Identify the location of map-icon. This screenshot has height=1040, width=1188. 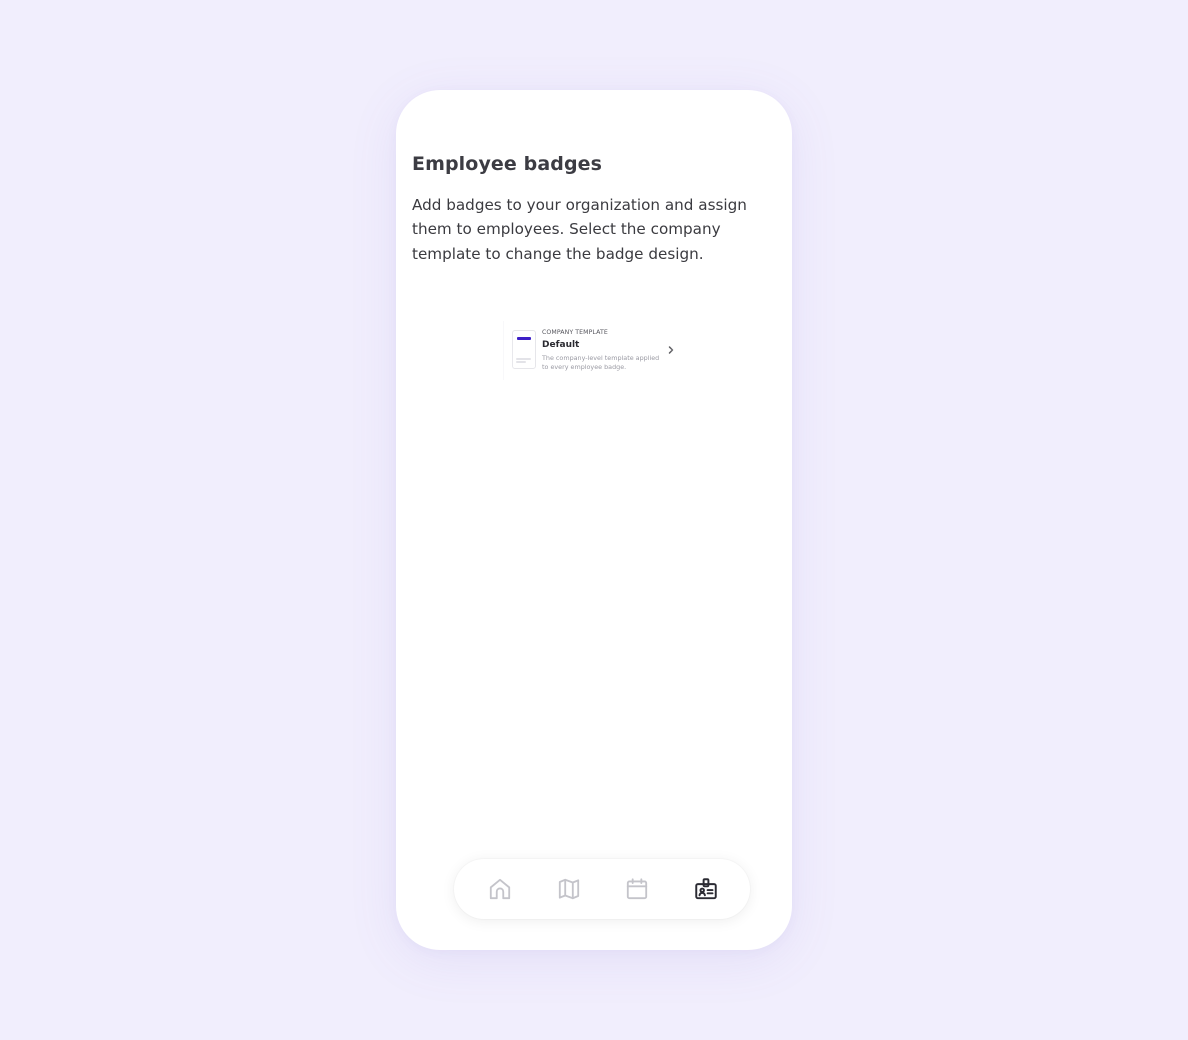
(569, 889).